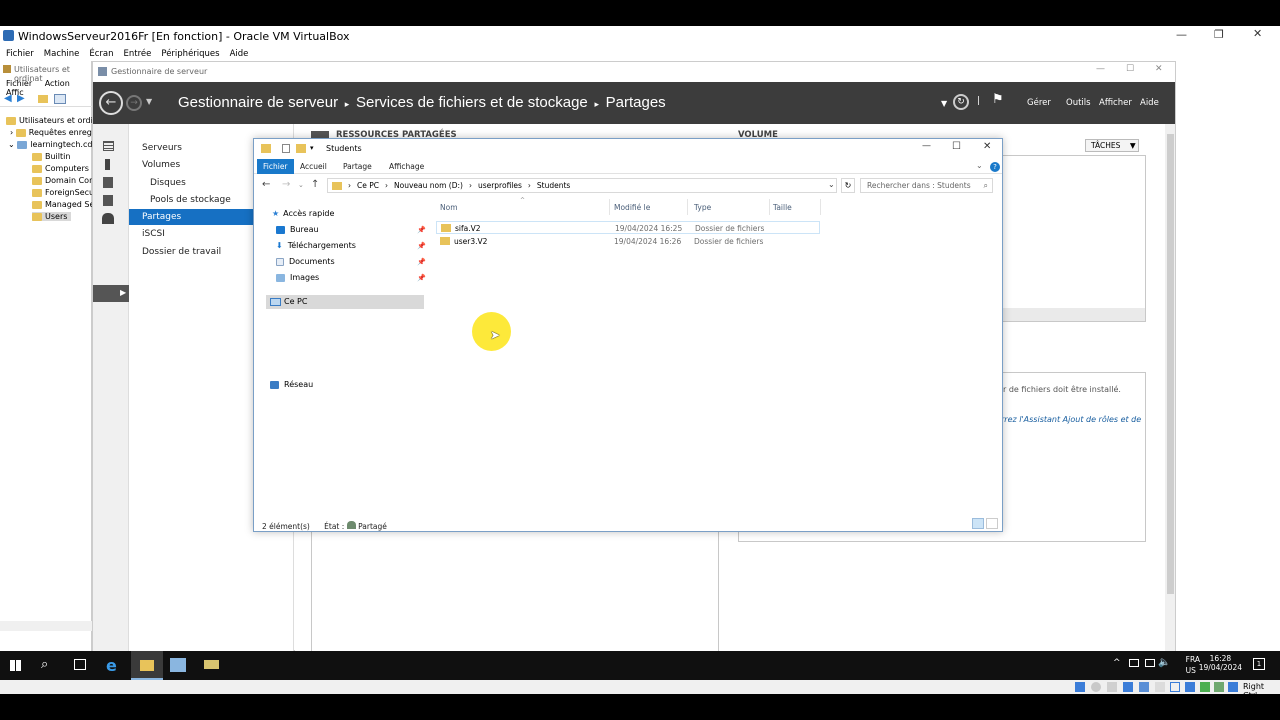 The width and height of the screenshot is (1280, 720). What do you see at coordinates (190, 54) in the screenshot?
I see `vbox-menu-peripheriques: Périphériques` at bounding box center [190, 54].